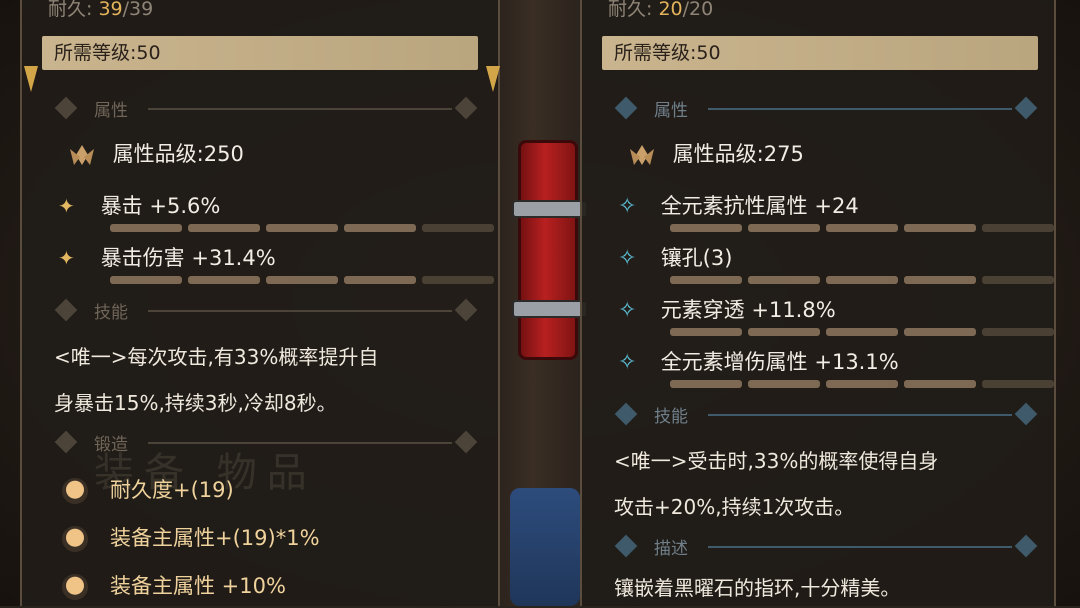 This screenshot has height=608, width=1080. I want to click on durability: 耐久: 39/39, so click(101, 10).